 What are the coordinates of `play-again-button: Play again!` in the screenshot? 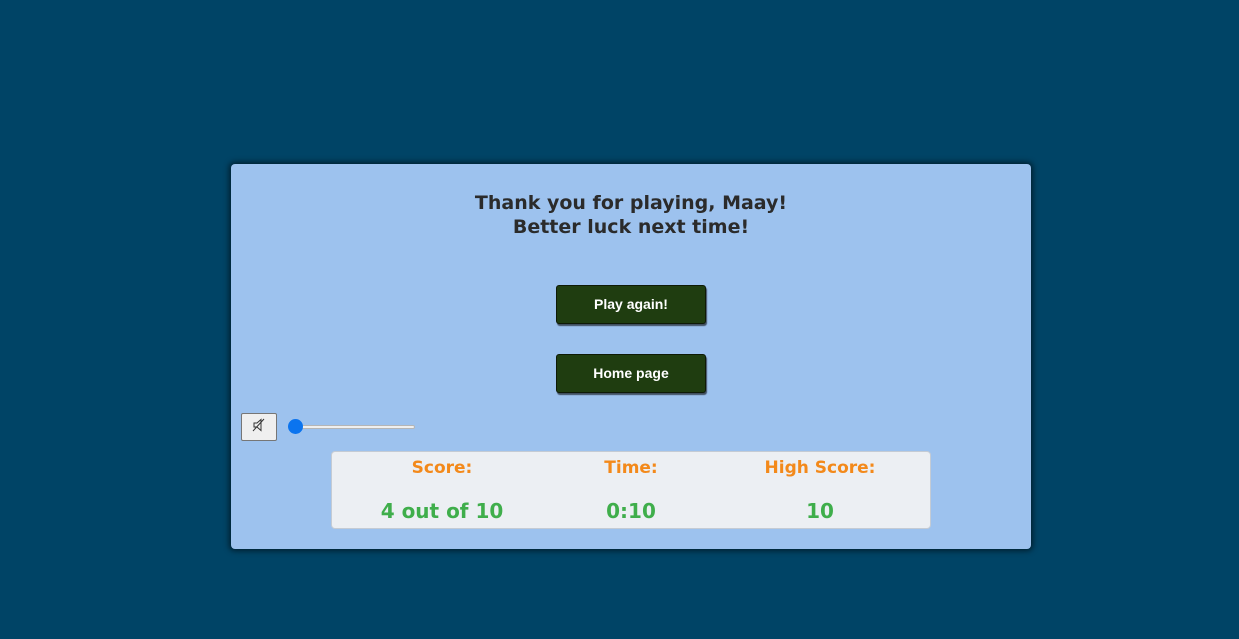 It's located at (631, 304).